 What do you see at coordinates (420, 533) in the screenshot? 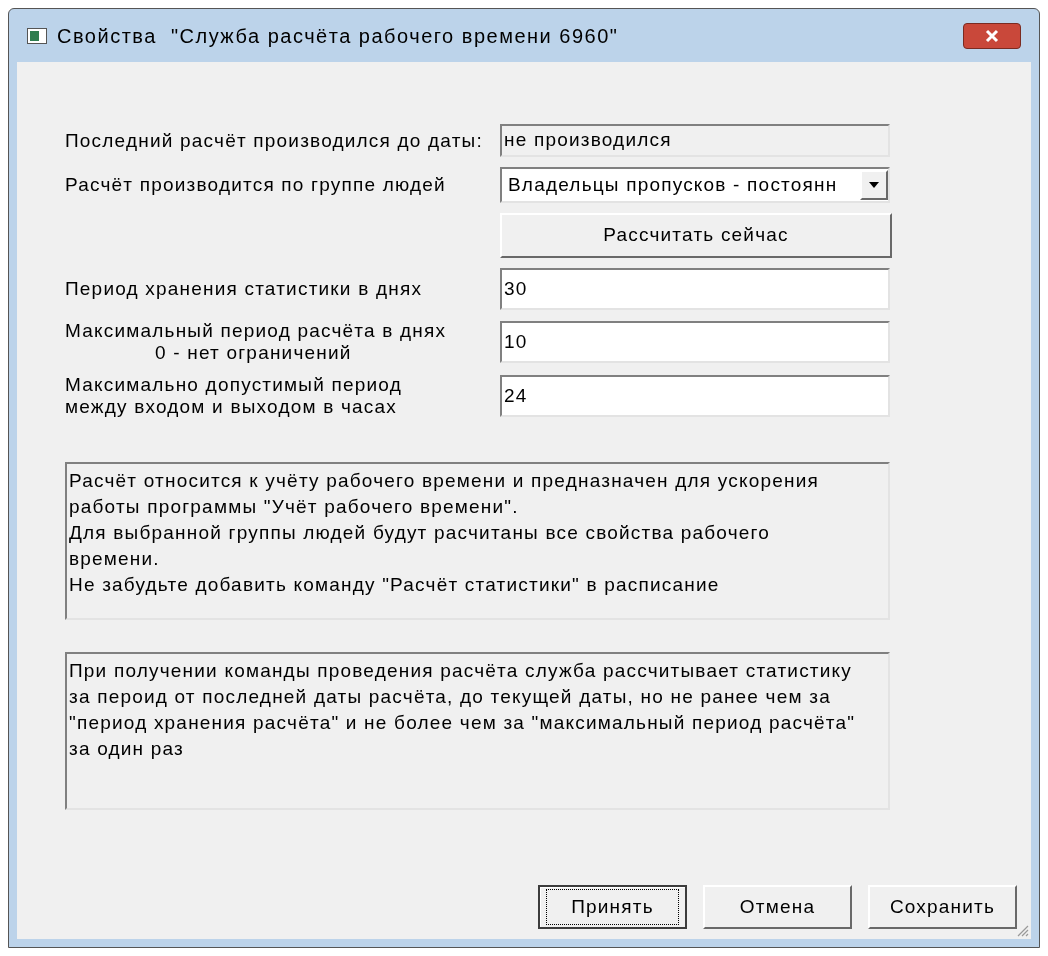
I see `info-text-line: Для выбранной группы людей будут расчитаны все свойства рабочего` at bounding box center [420, 533].